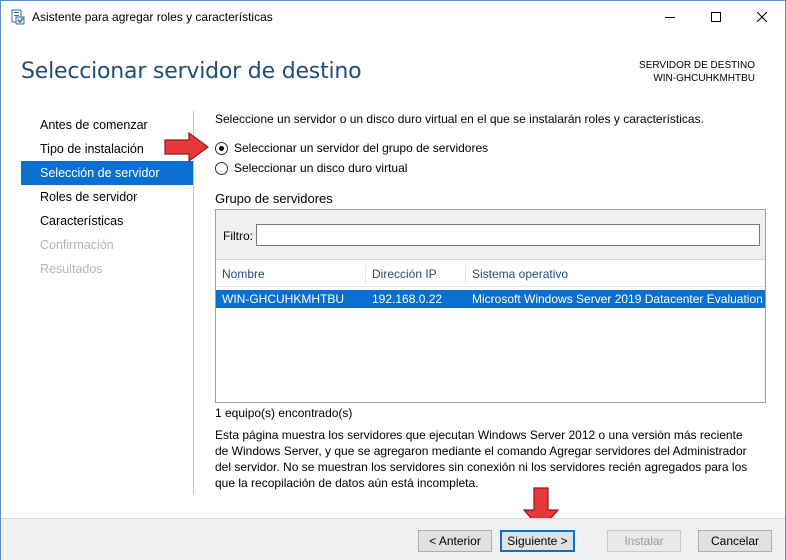 This screenshot has width=786, height=560. What do you see at coordinates (284, 413) in the screenshot?
I see `servers-found-count: 1 equipo(s) encontrado(s)` at bounding box center [284, 413].